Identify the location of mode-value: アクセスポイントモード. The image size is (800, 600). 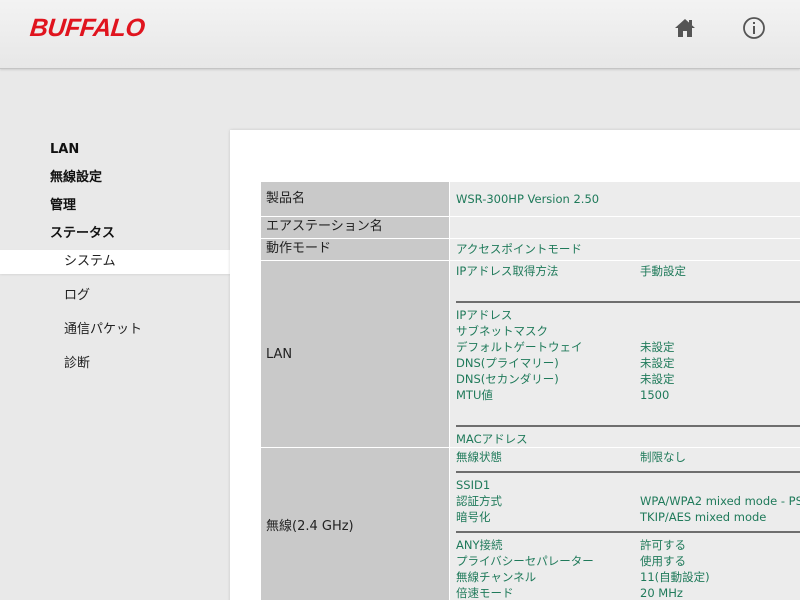
(624, 249).